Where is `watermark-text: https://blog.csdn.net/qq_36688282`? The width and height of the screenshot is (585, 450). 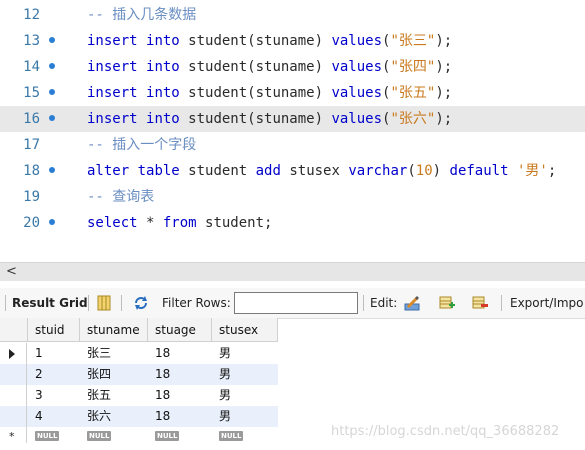 watermark-text: https://blog.csdn.net/qq_36688282 is located at coordinates (445, 431).